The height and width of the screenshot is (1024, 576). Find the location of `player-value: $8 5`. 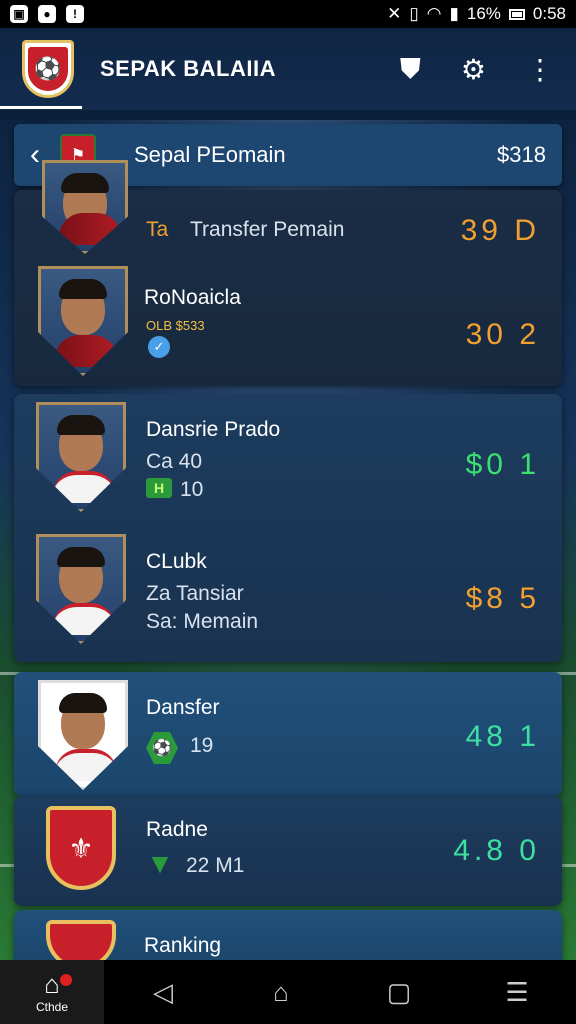

player-value: $8 5 is located at coordinates (502, 598).